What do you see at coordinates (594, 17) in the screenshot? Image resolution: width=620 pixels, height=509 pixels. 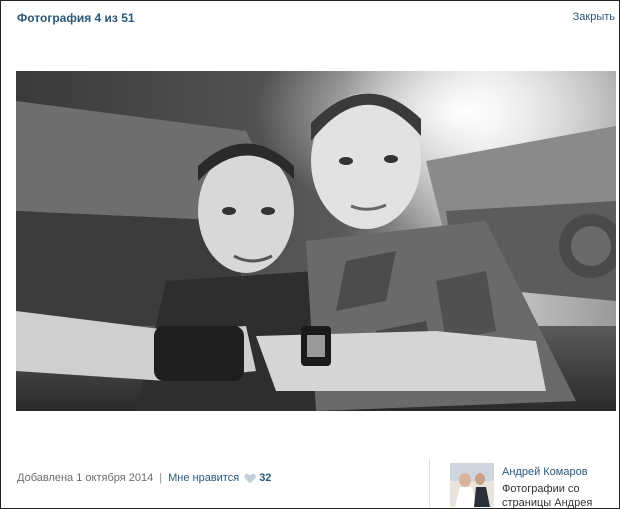 I see `close-button: Закрыть` at bounding box center [594, 17].